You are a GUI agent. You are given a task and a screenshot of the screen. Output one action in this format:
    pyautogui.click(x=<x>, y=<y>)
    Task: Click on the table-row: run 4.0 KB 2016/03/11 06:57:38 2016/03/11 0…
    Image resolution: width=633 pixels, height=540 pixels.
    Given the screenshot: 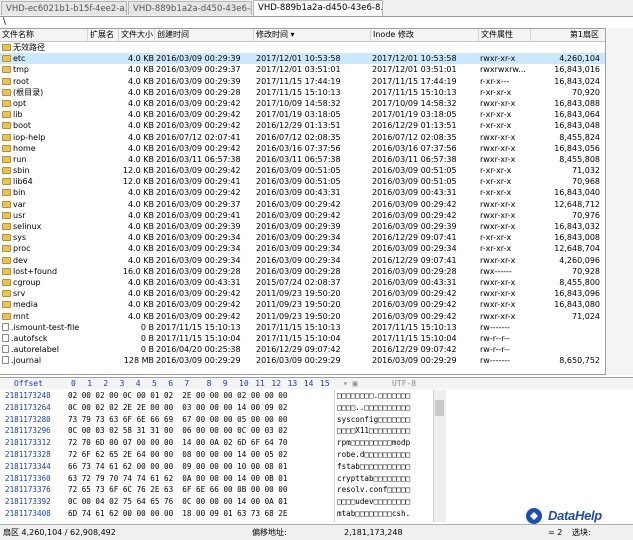 What is the action you would take?
    pyautogui.click(x=302, y=159)
    